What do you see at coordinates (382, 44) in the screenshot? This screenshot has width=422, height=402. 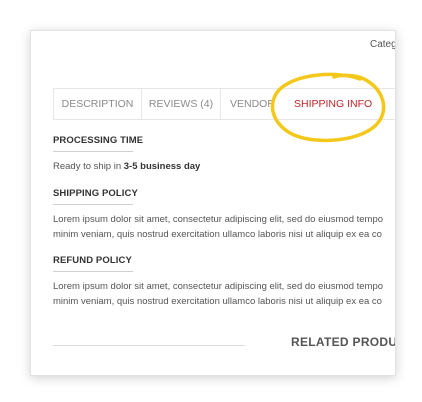 I see `category-label: Categ` at bounding box center [382, 44].